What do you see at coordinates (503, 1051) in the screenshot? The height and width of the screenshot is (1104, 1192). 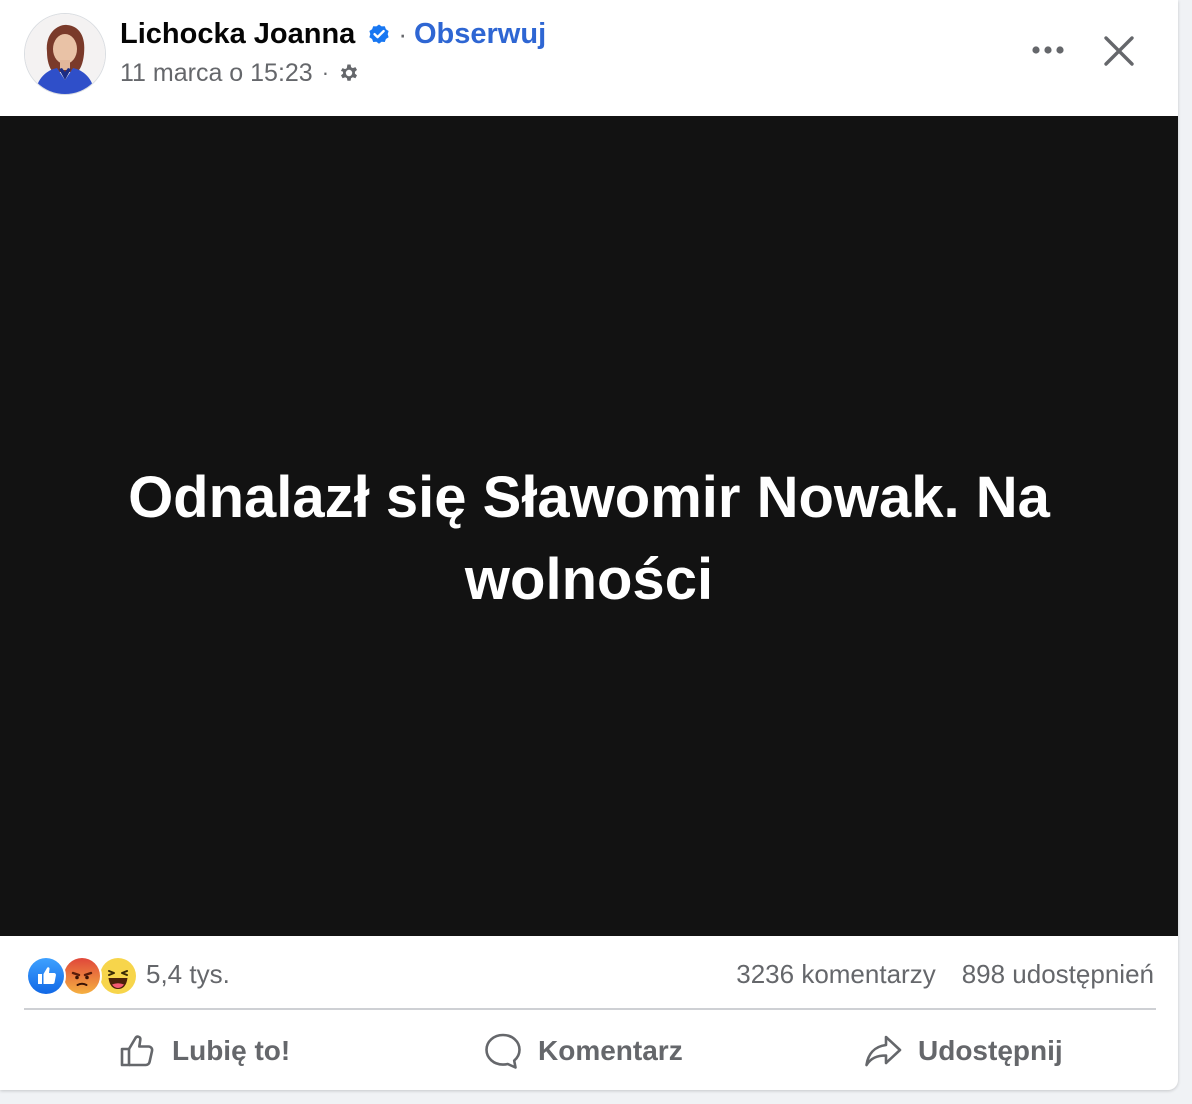 I see `comment-bubble-icon` at bounding box center [503, 1051].